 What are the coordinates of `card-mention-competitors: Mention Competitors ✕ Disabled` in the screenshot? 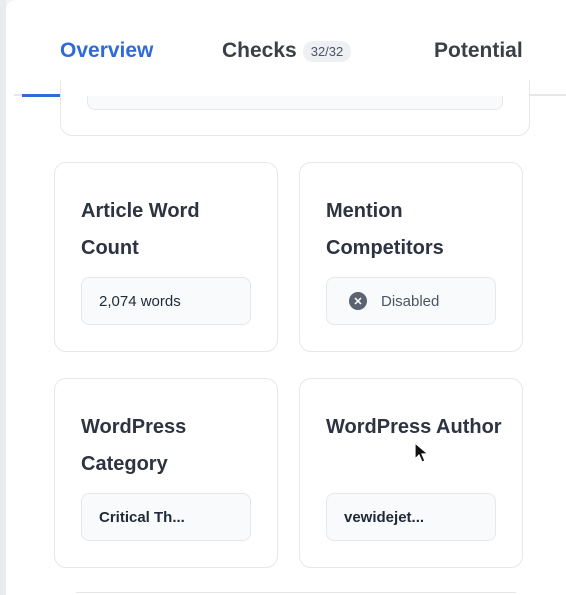 It's located at (411, 257).